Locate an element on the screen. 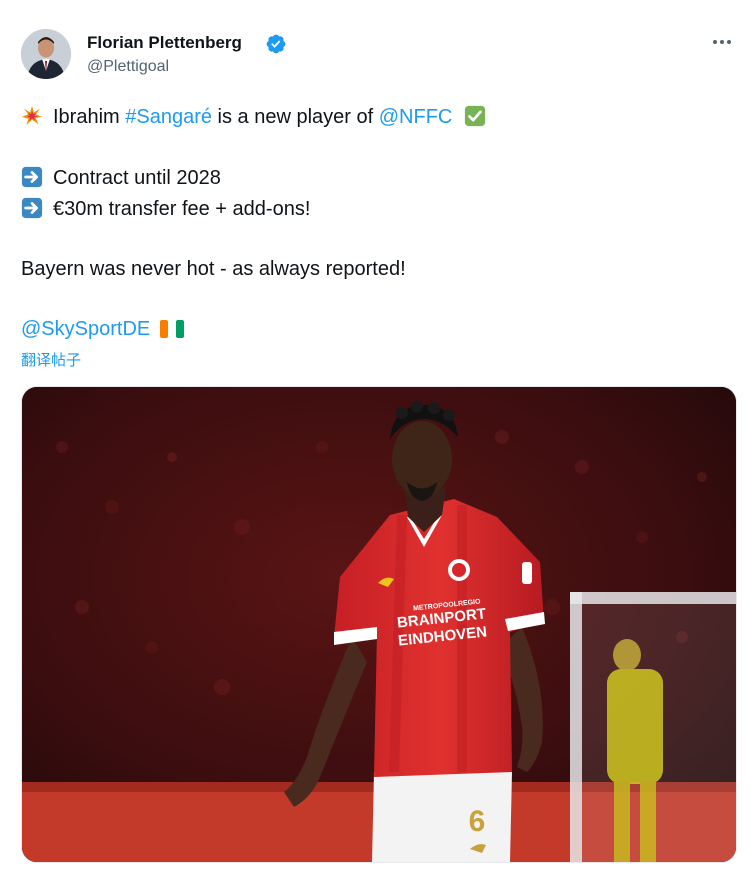 This screenshot has width=750, height=873. hashtag-link: #Sangaré is located at coordinates (168, 117).